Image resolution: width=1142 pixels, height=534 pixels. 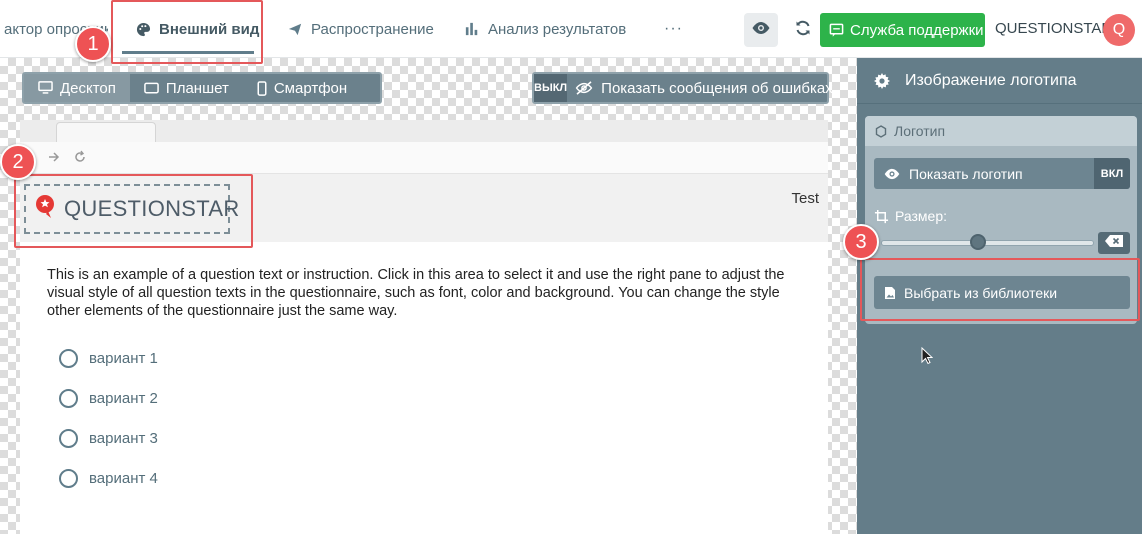 I want to click on answer-option: вариант 3, so click(x=108, y=438).